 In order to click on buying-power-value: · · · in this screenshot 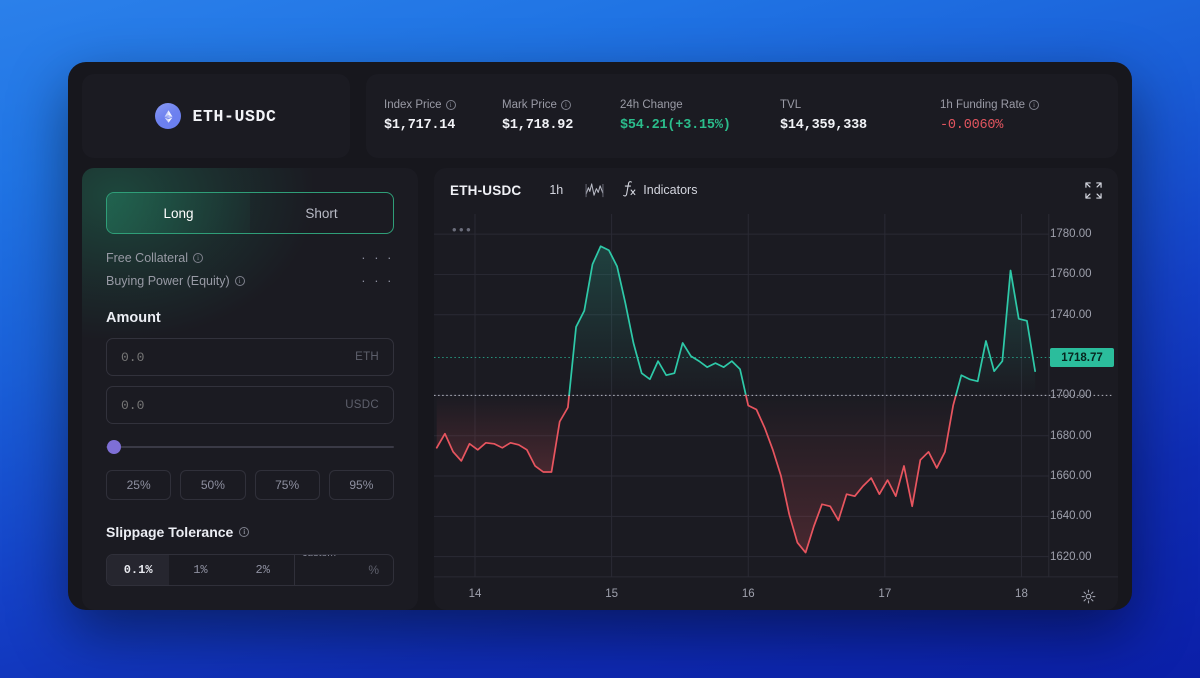, I will do `click(377, 280)`.